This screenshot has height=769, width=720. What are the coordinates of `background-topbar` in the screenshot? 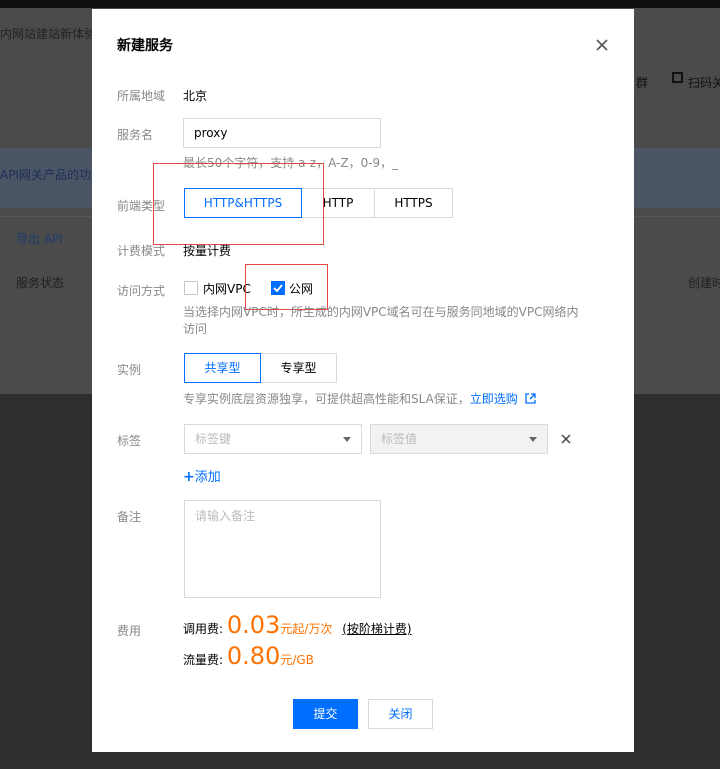 It's located at (360, 4).